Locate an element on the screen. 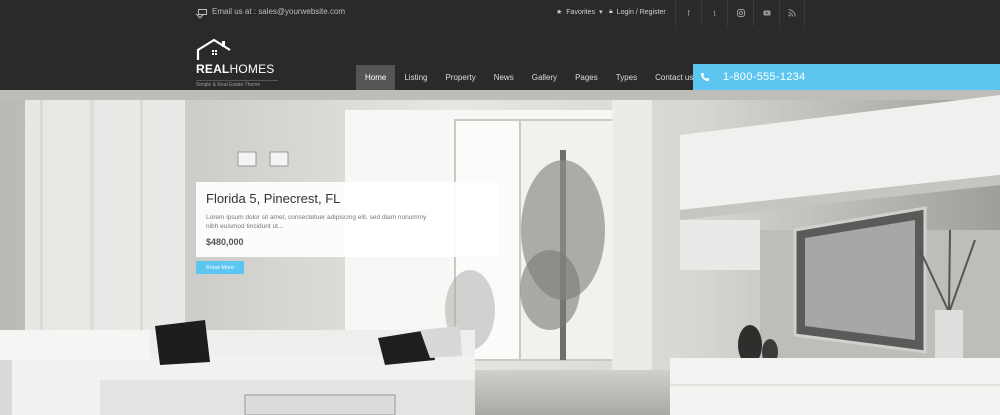 The width and height of the screenshot is (1000, 415). email-contact: Email us at : sales@yourwebsite.com is located at coordinates (271, 11).